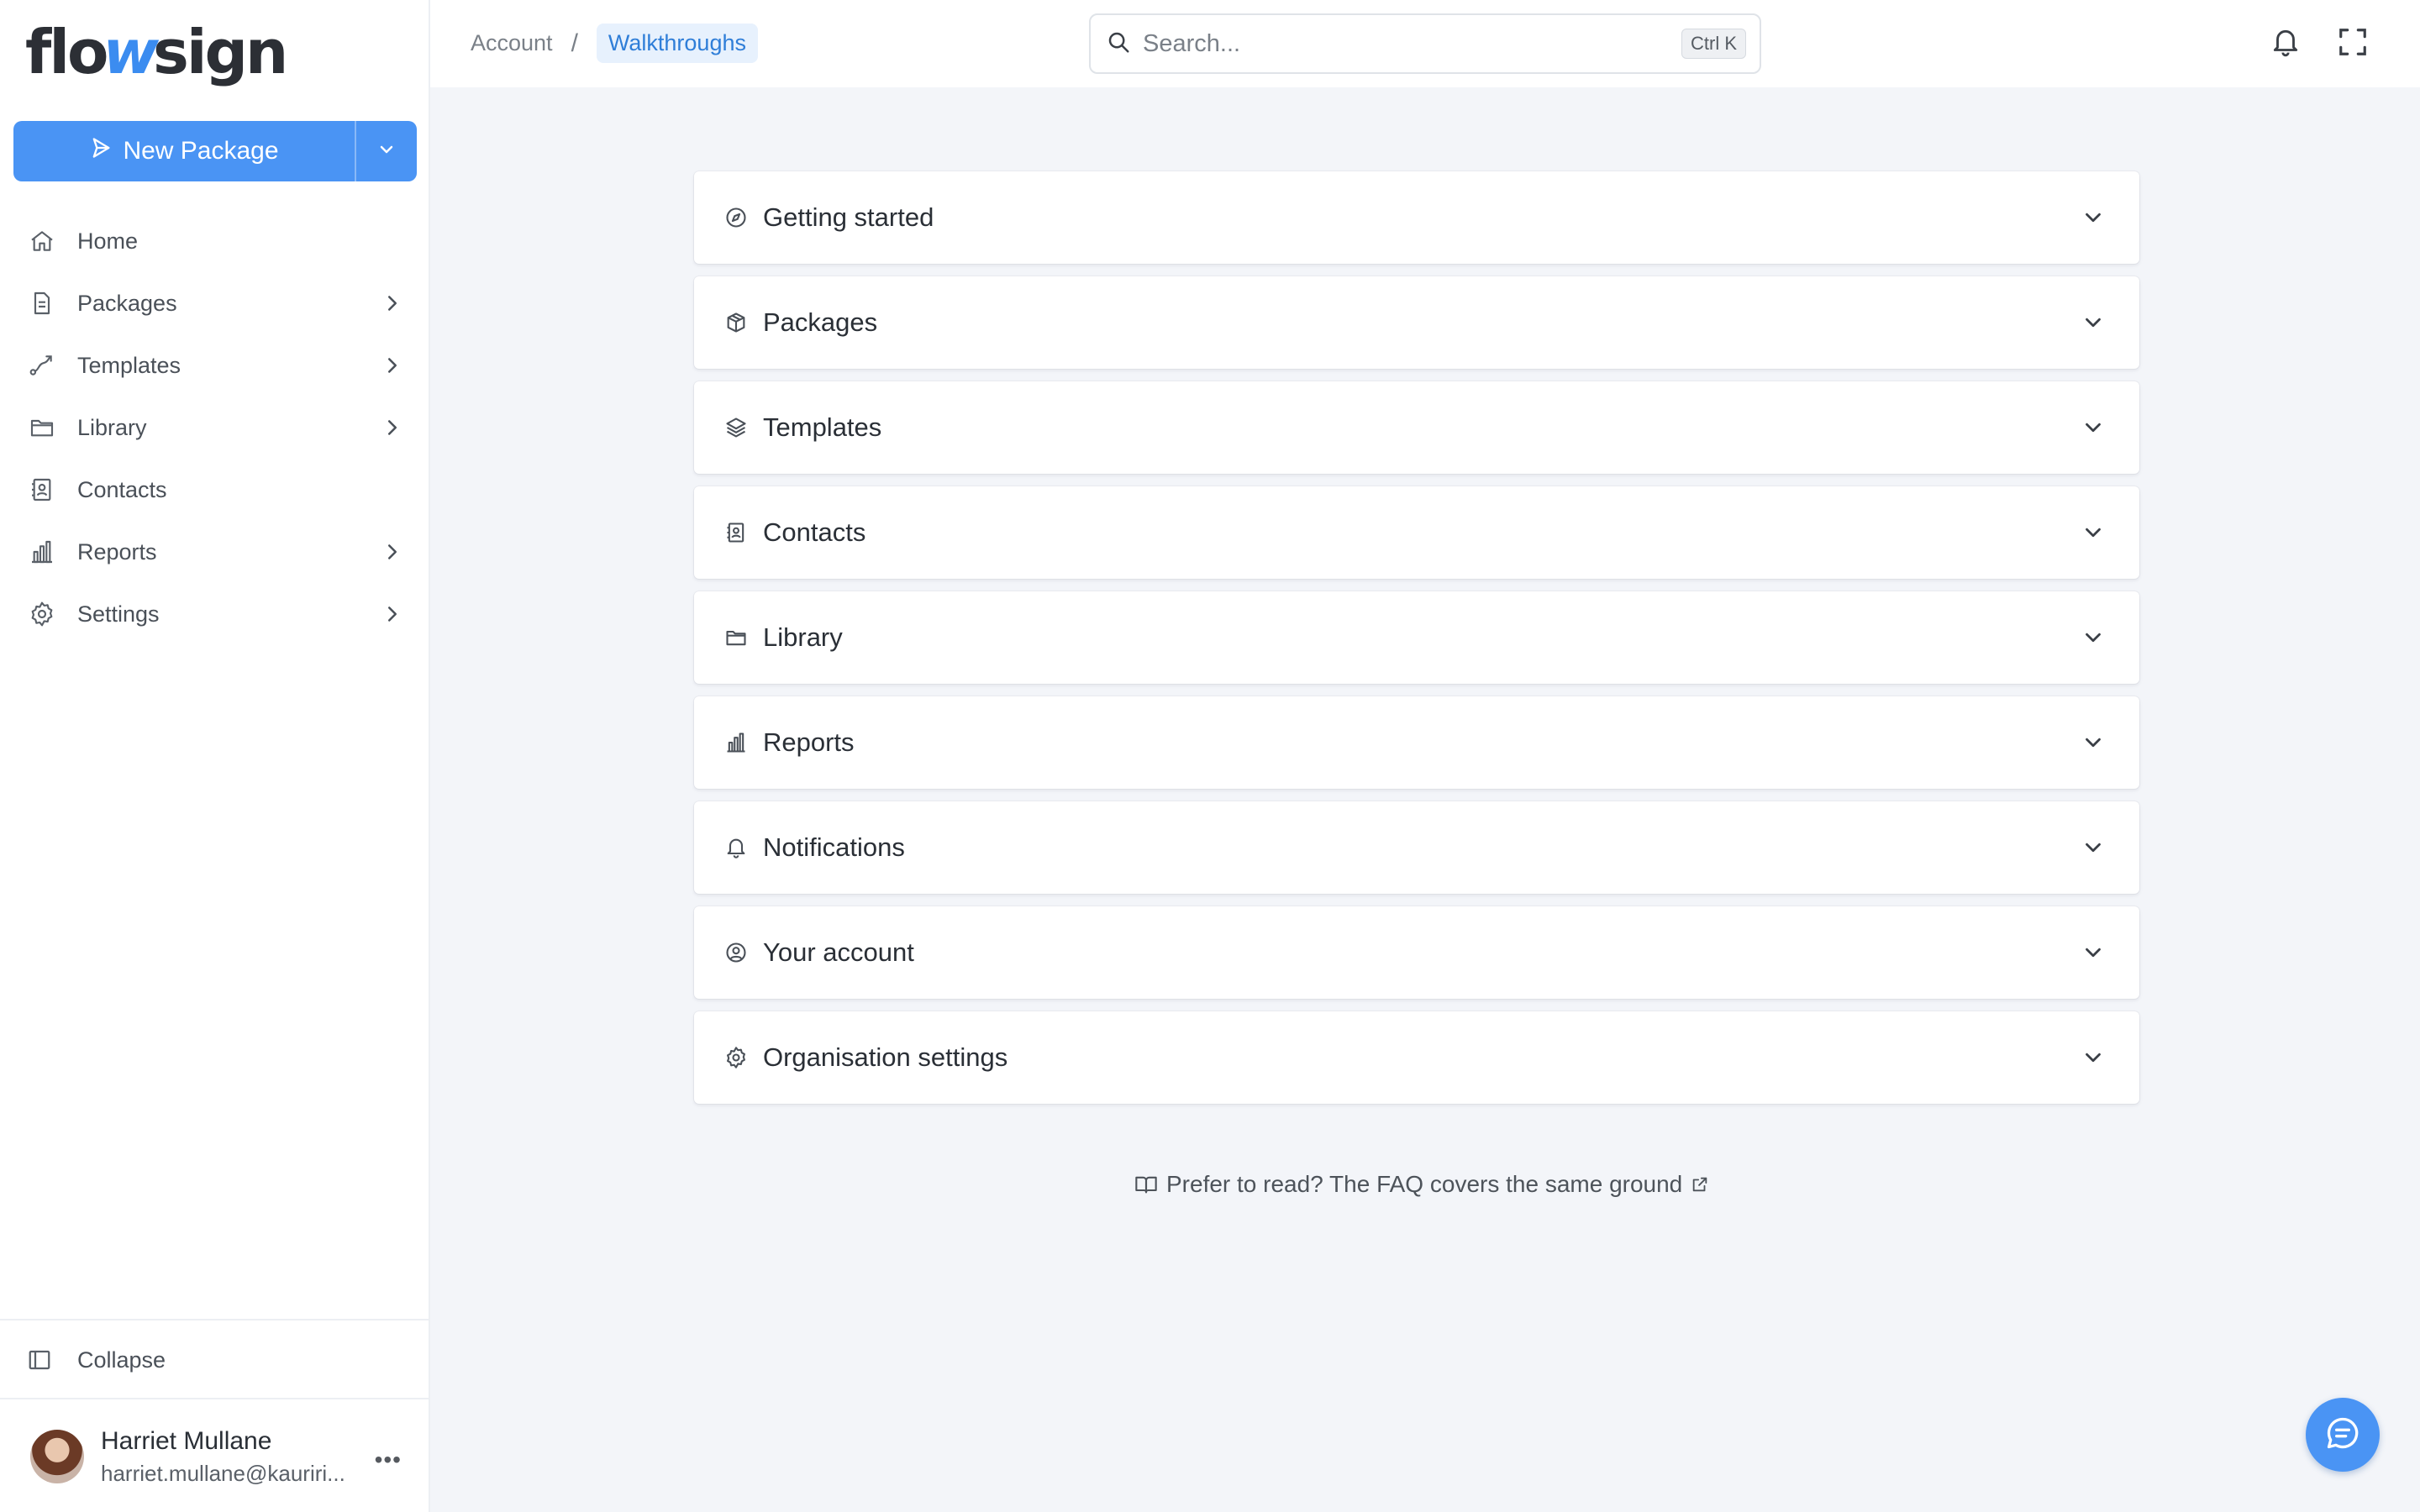 The height and width of the screenshot is (1512, 2420). What do you see at coordinates (42, 303) in the screenshot?
I see `document-icon` at bounding box center [42, 303].